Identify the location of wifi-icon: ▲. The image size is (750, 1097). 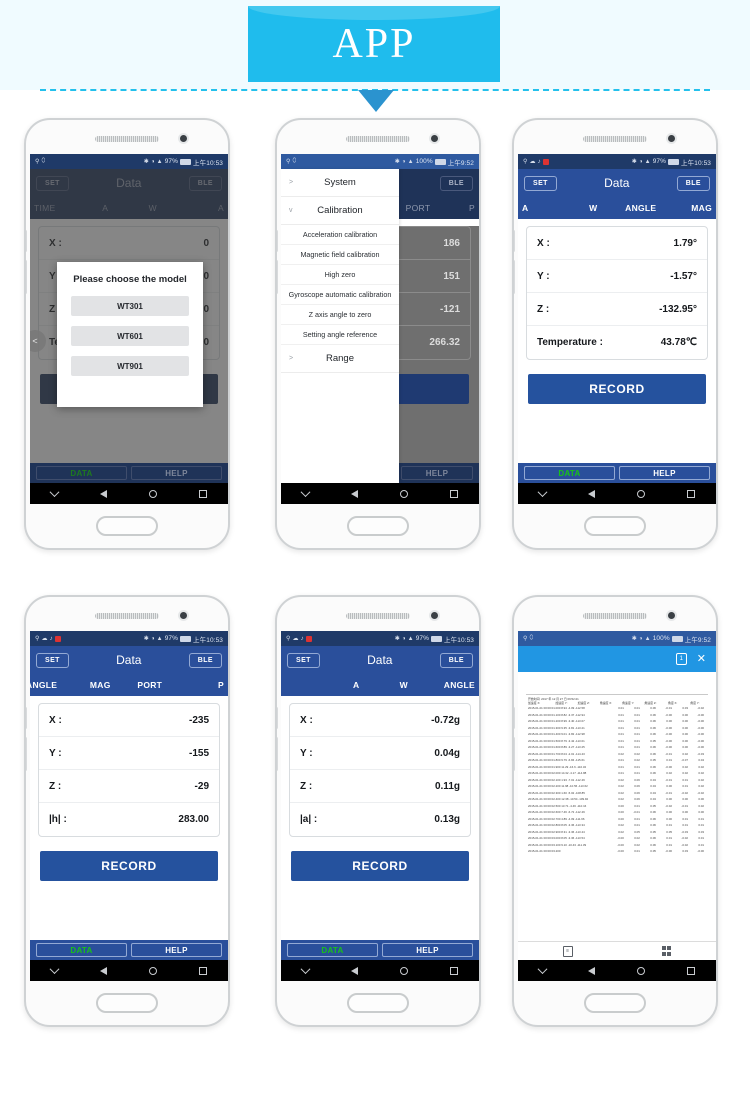
(647, 161).